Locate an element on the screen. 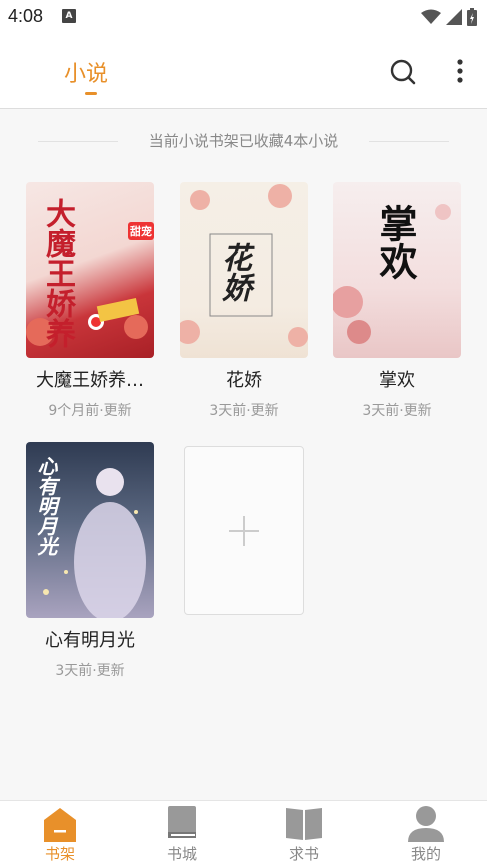 Image resolution: width=487 pixels, height=866 pixels. notification-icon: A is located at coordinates (69, 16).